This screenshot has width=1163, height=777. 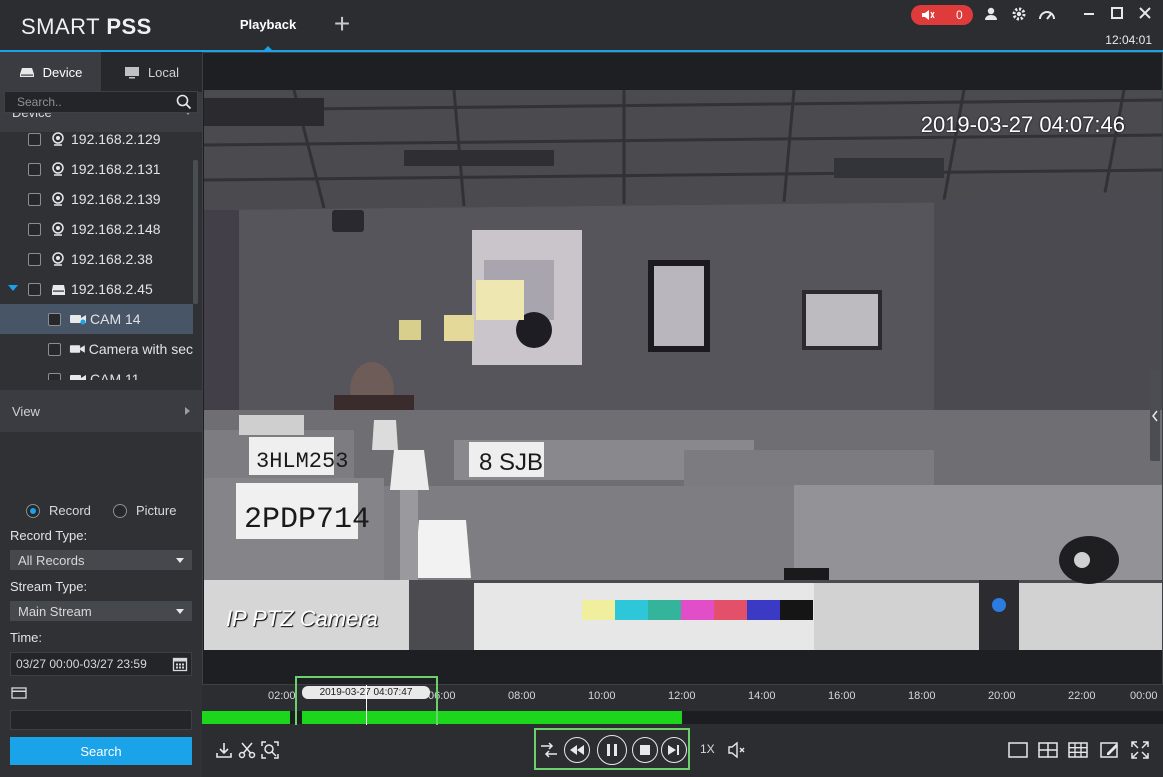 I want to click on title-bar: SMART PSS Playback + 0 12:04:01, so click(x=581, y=26).